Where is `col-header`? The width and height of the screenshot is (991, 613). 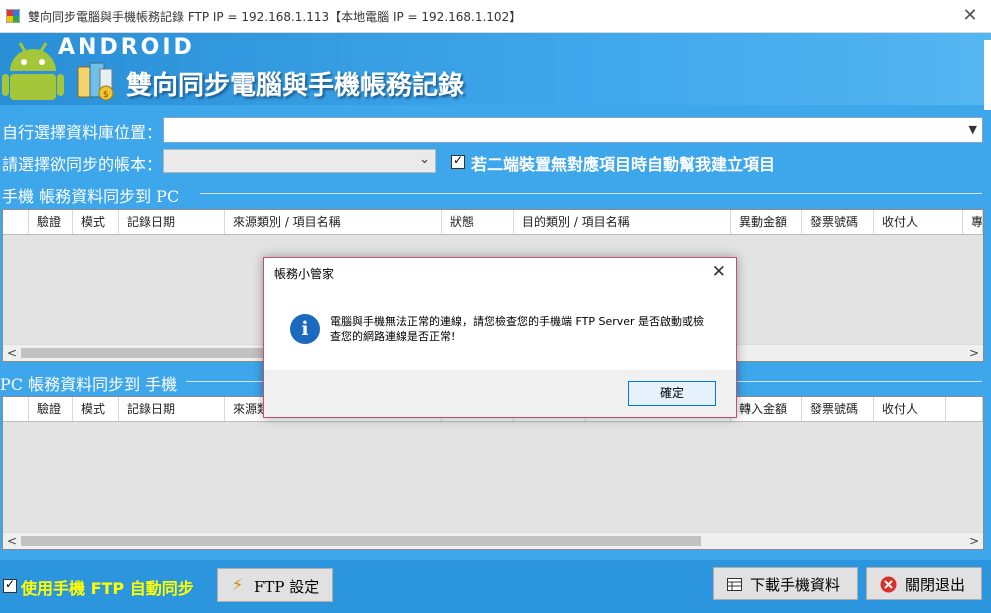 col-header is located at coordinates (964, 409).